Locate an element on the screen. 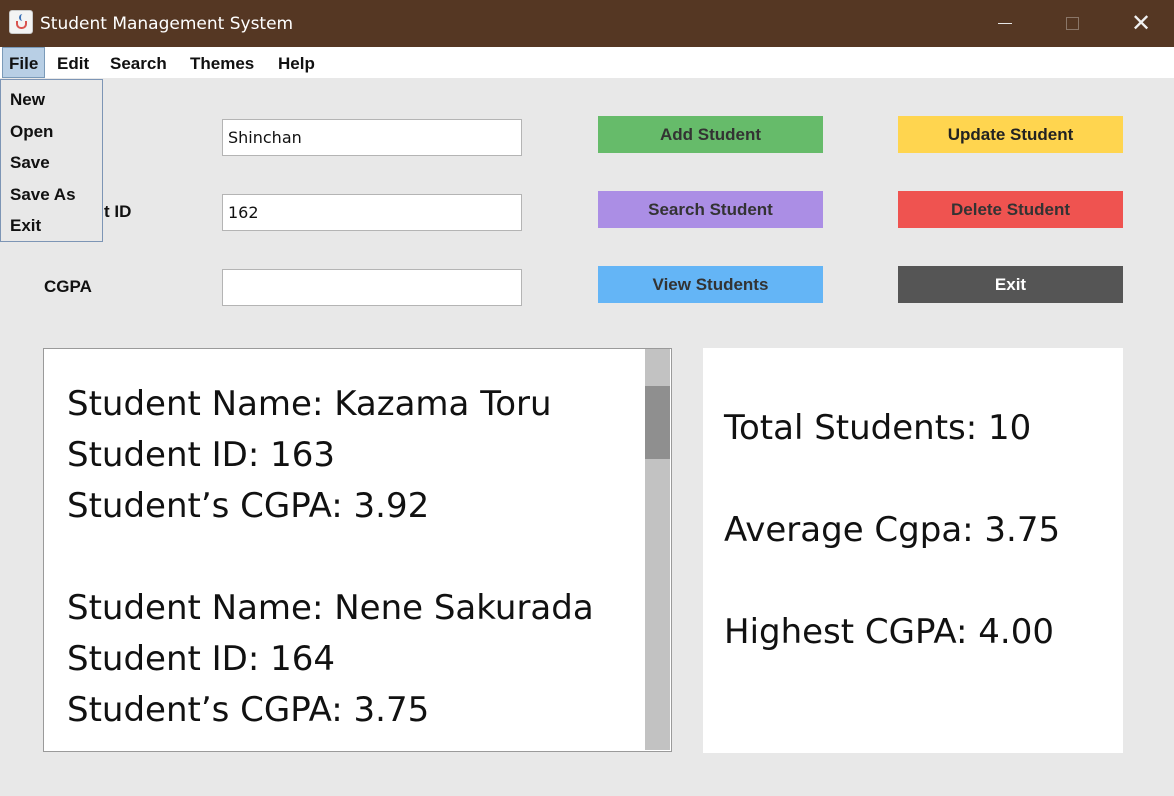  total-students-stat: Total Students: 10 is located at coordinates (878, 428).